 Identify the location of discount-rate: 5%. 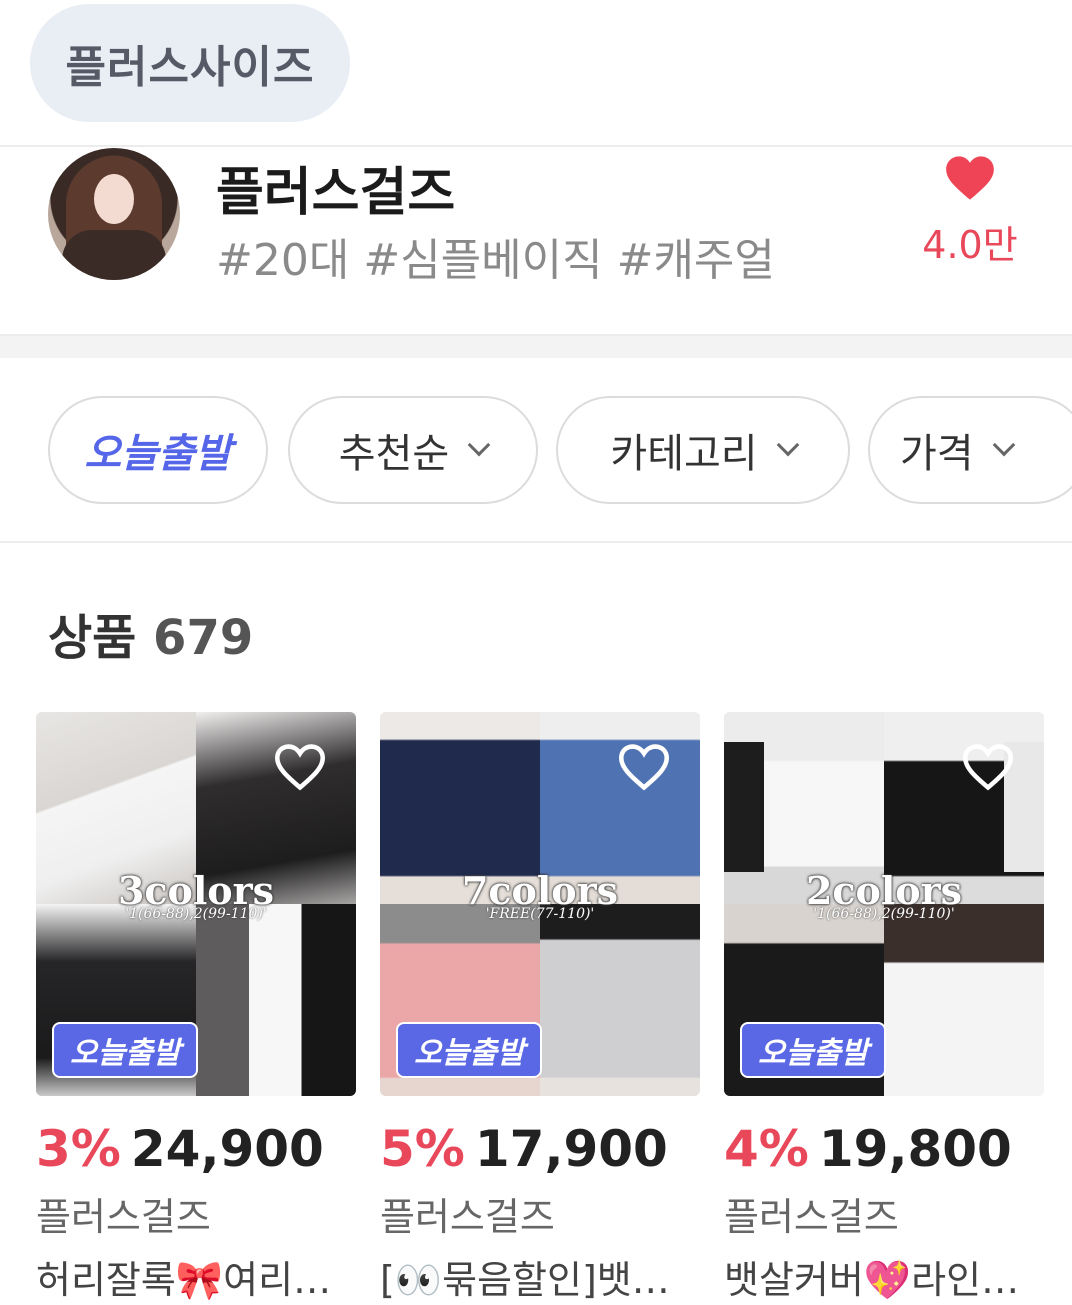
(422, 1149).